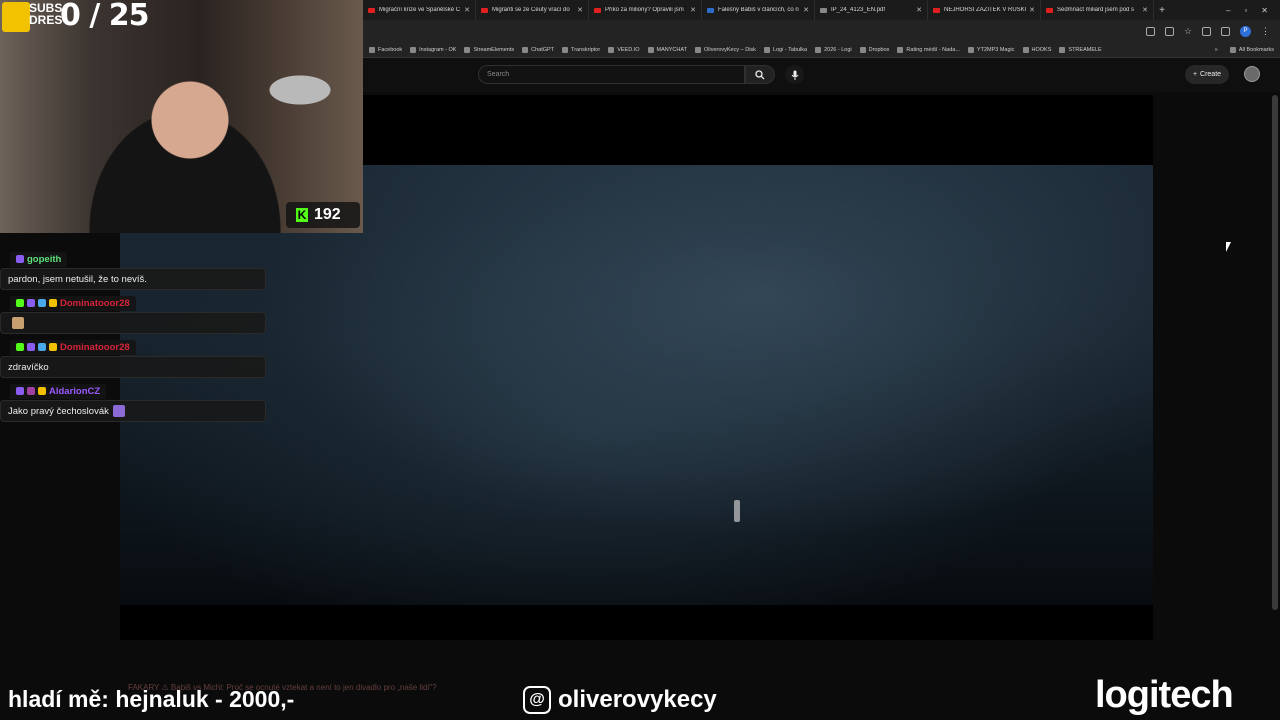  What do you see at coordinates (28, 367) in the screenshot?
I see `chat-message-text: zdravíčko` at bounding box center [28, 367].